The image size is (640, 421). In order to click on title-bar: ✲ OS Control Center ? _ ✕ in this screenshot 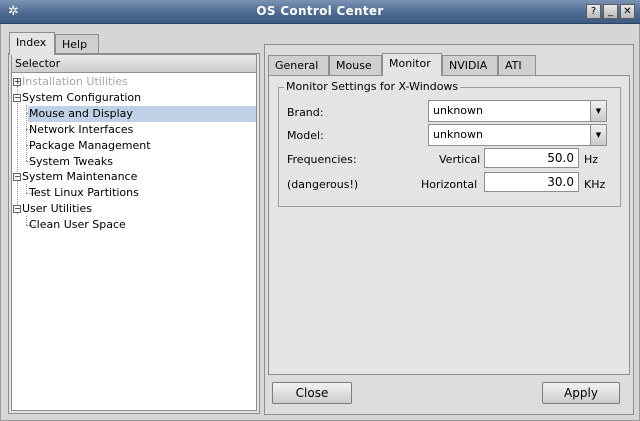, I will do `click(320, 12)`.